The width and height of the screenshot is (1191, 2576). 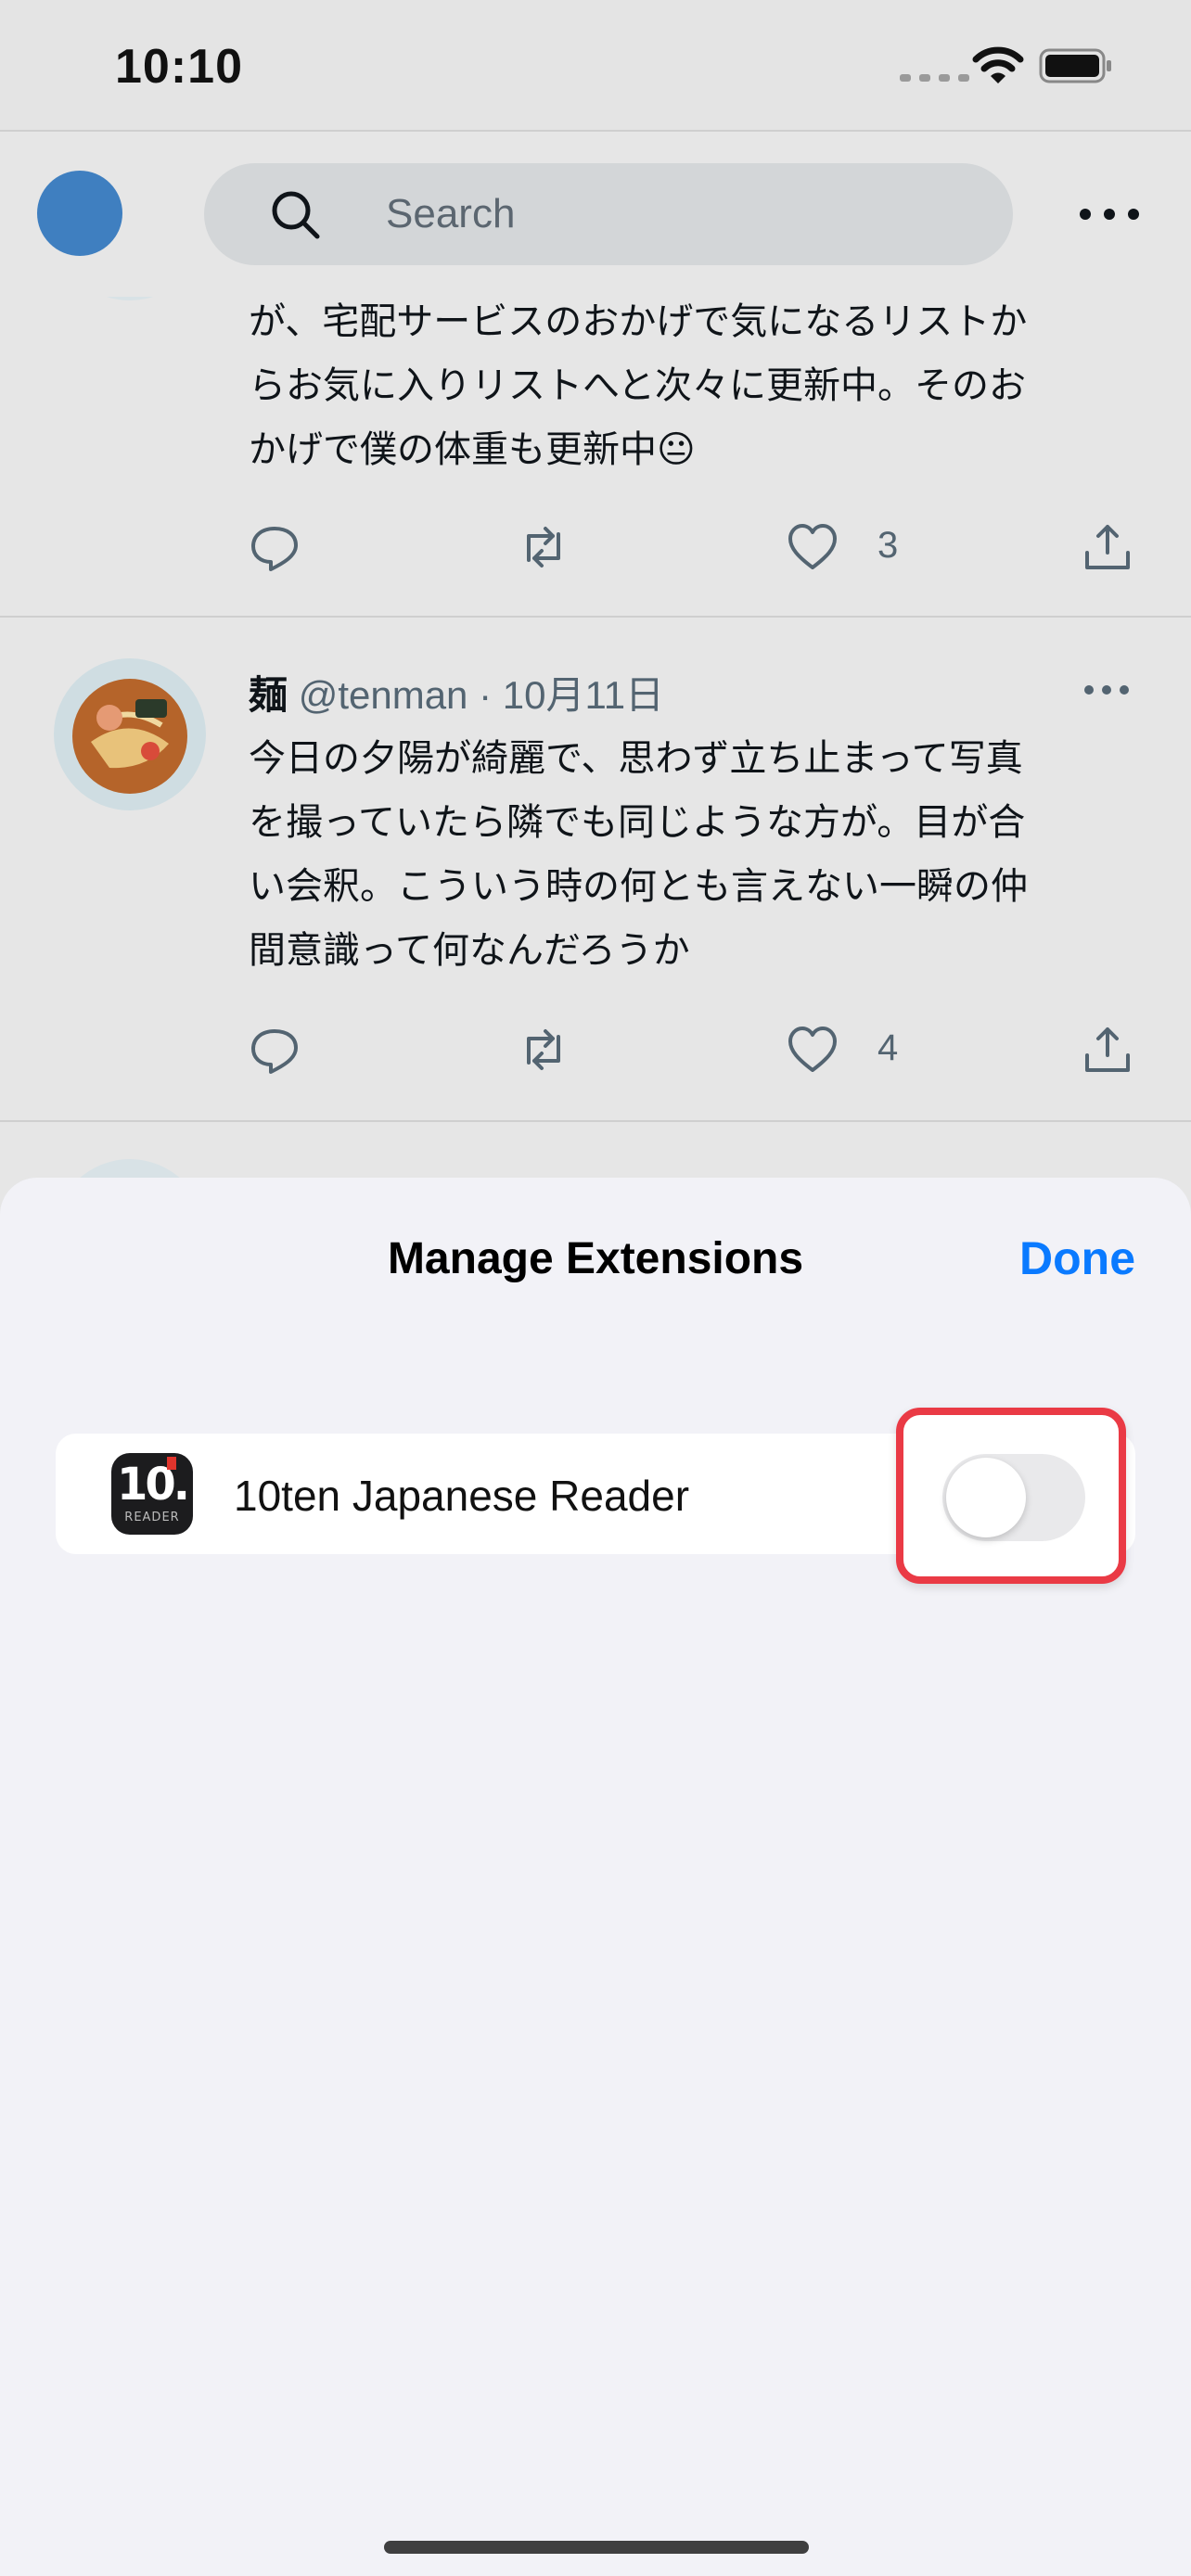 What do you see at coordinates (179, 67) in the screenshot?
I see `status-time: 10:10` at bounding box center [179, 67].